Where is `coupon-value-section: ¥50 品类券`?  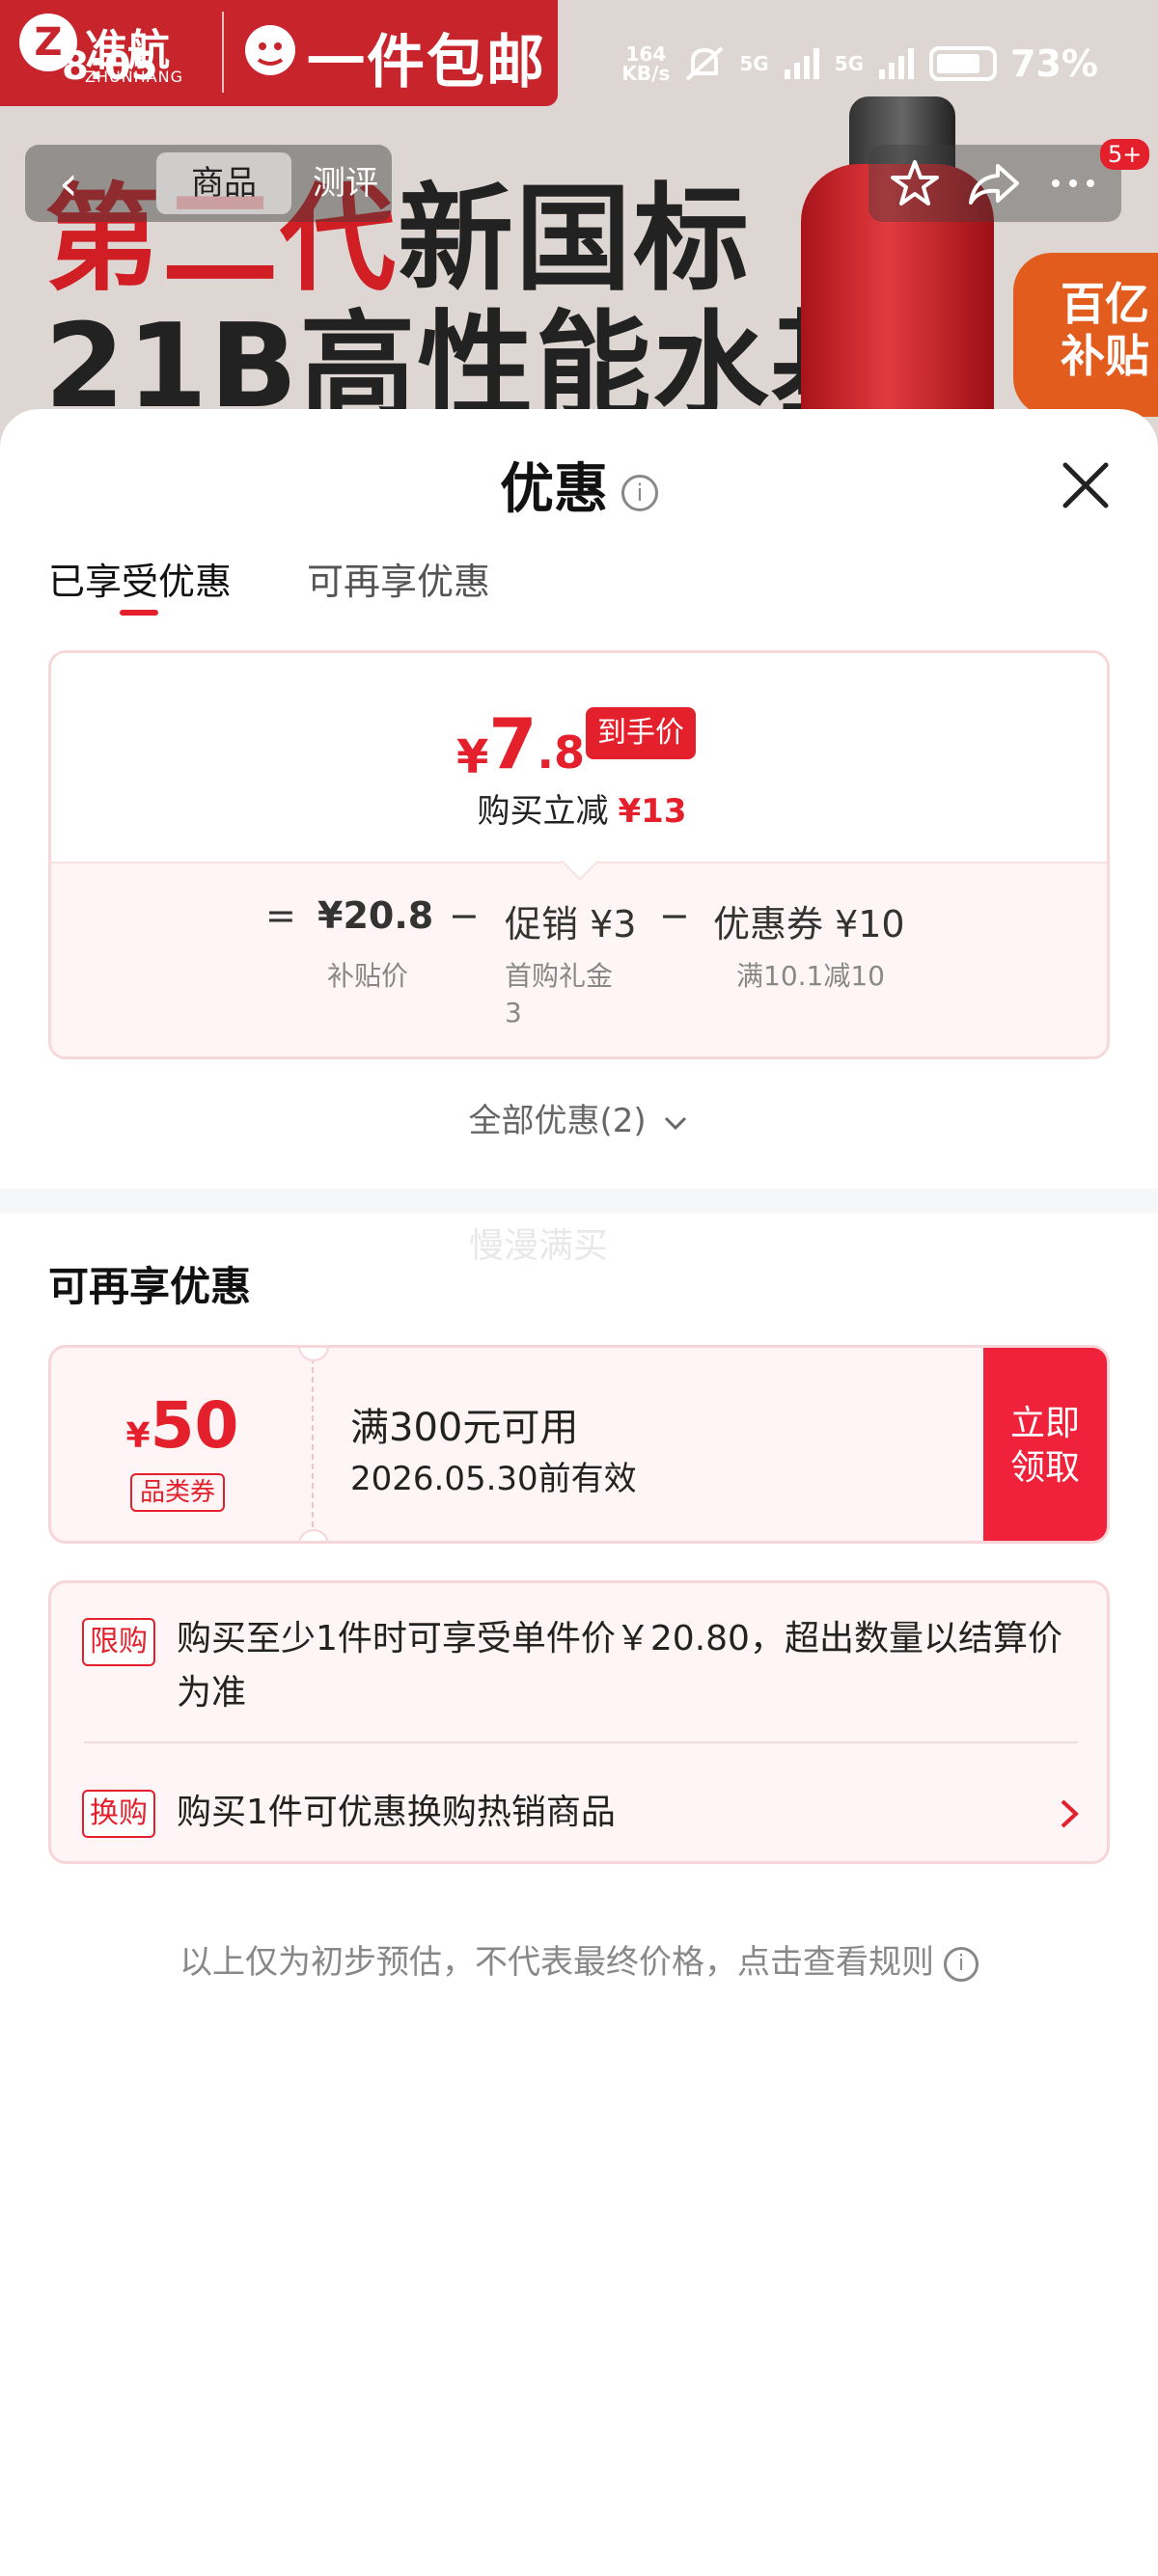
coupon-value-section: ¥50 品类券 is located at coordinates (182, 1444).